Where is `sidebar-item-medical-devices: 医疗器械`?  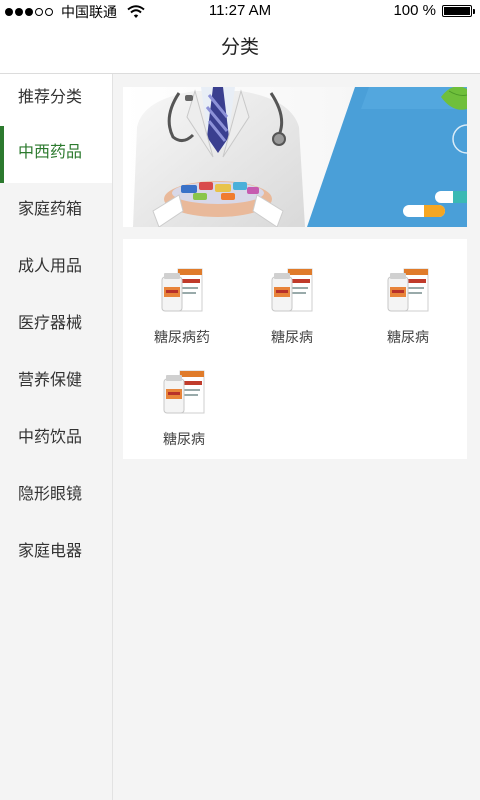
sidebar-item-medical-devices: 医疗器械 is located at coordinates (56, 325).